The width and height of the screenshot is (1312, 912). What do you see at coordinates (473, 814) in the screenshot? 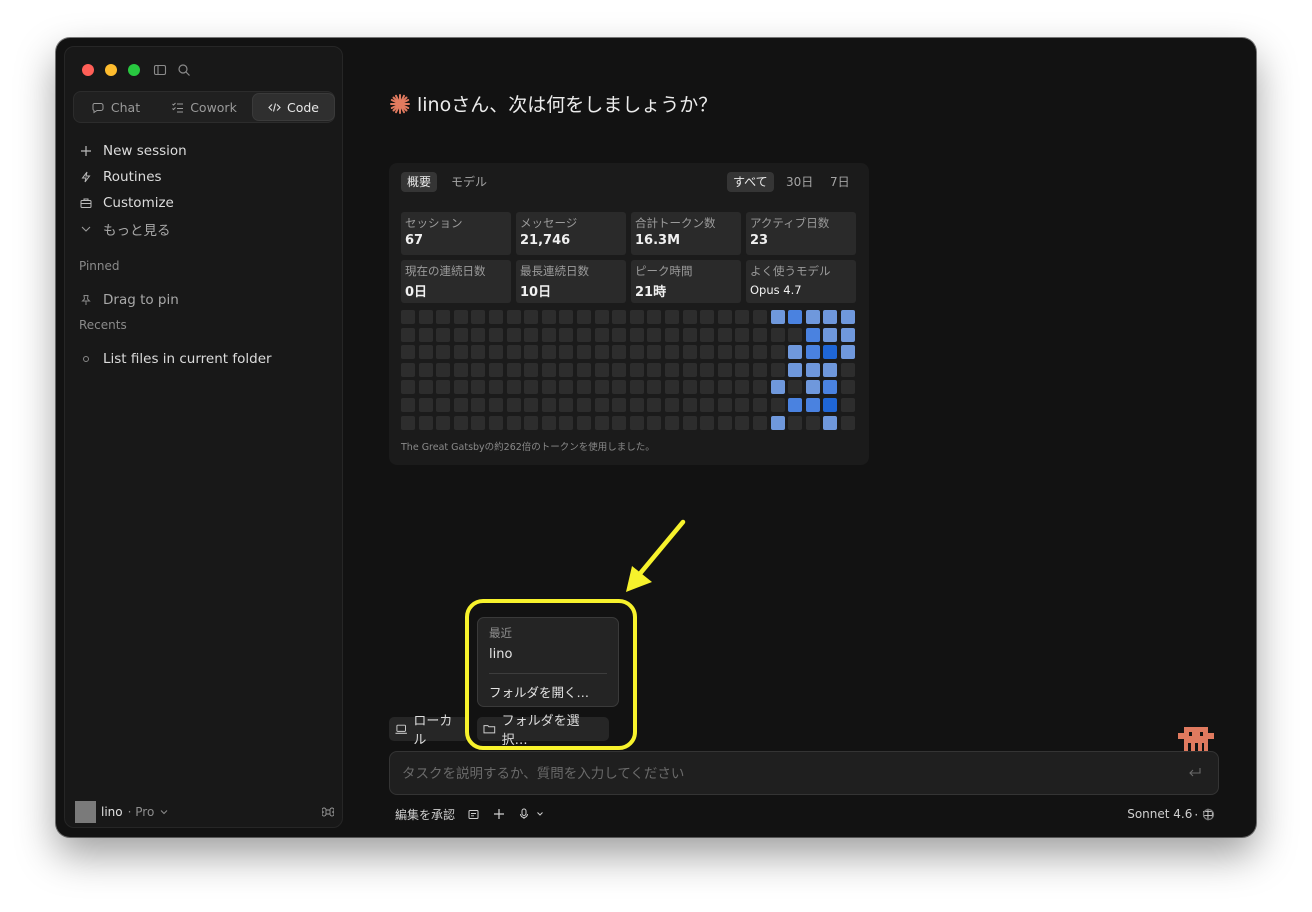
I see `document-icon` at bounding box center [473, 814].